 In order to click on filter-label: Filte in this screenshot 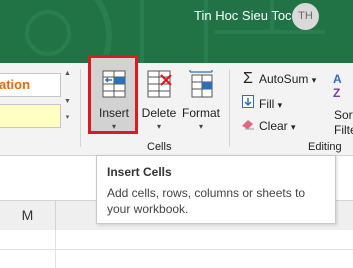, I will do `click(343, 130)`.